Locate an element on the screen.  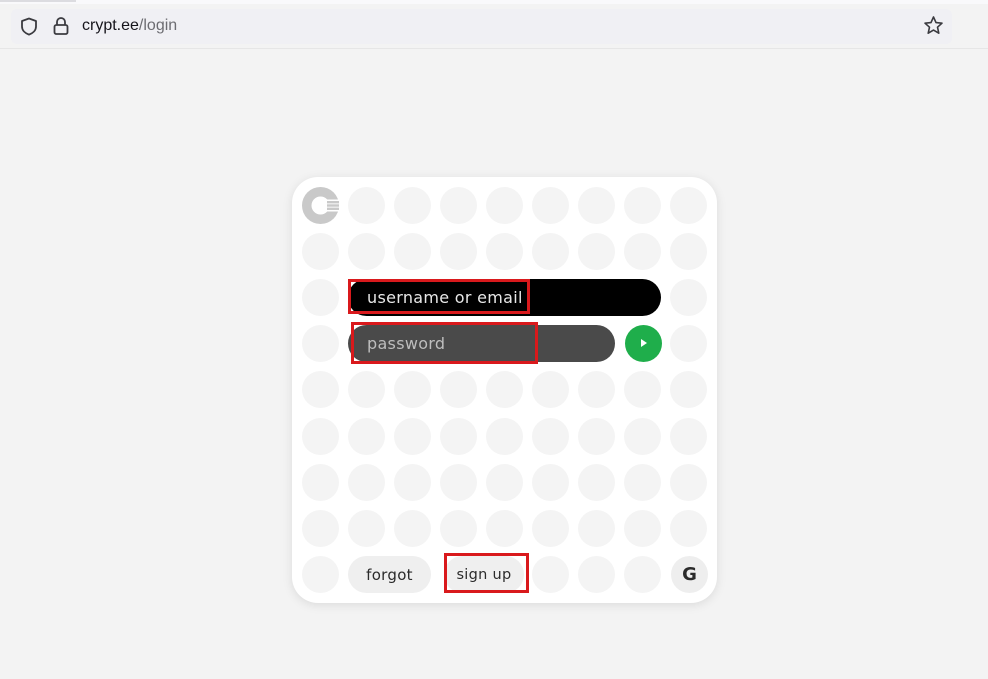
play-arrow-icon is located at coordinates (644, 343).